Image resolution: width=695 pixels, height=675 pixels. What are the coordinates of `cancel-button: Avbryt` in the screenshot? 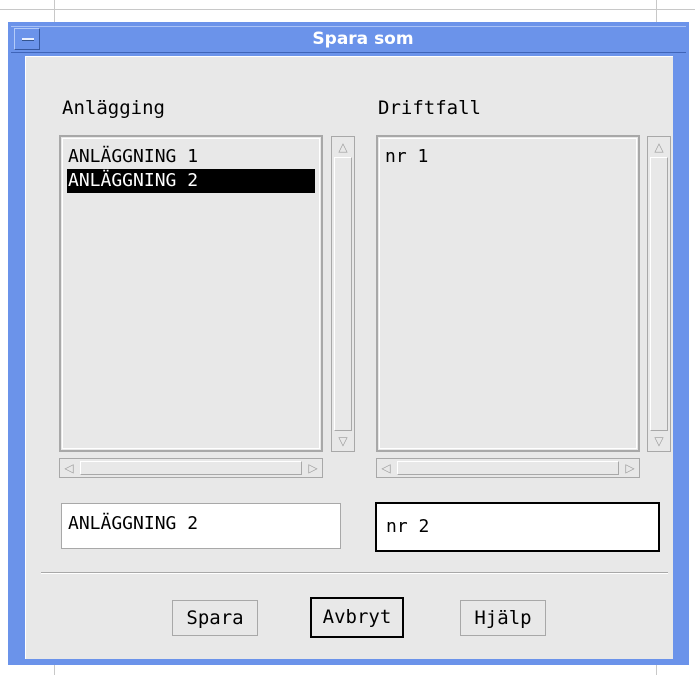 It's located at (357, 617).